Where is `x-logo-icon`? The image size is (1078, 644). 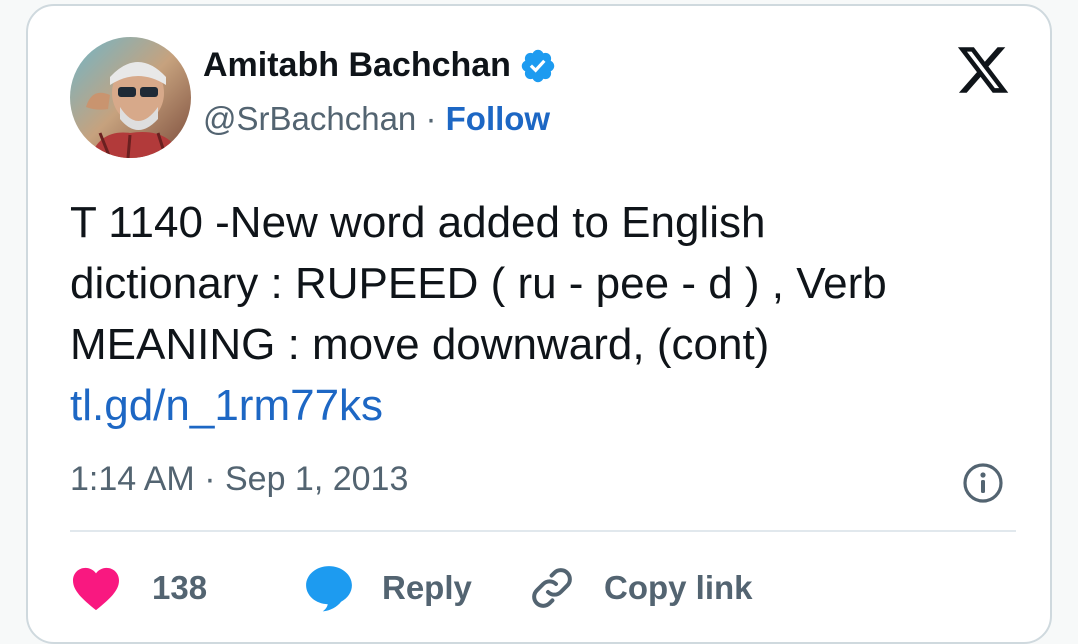 x-logo-icon is located at coordinates (983, 70).